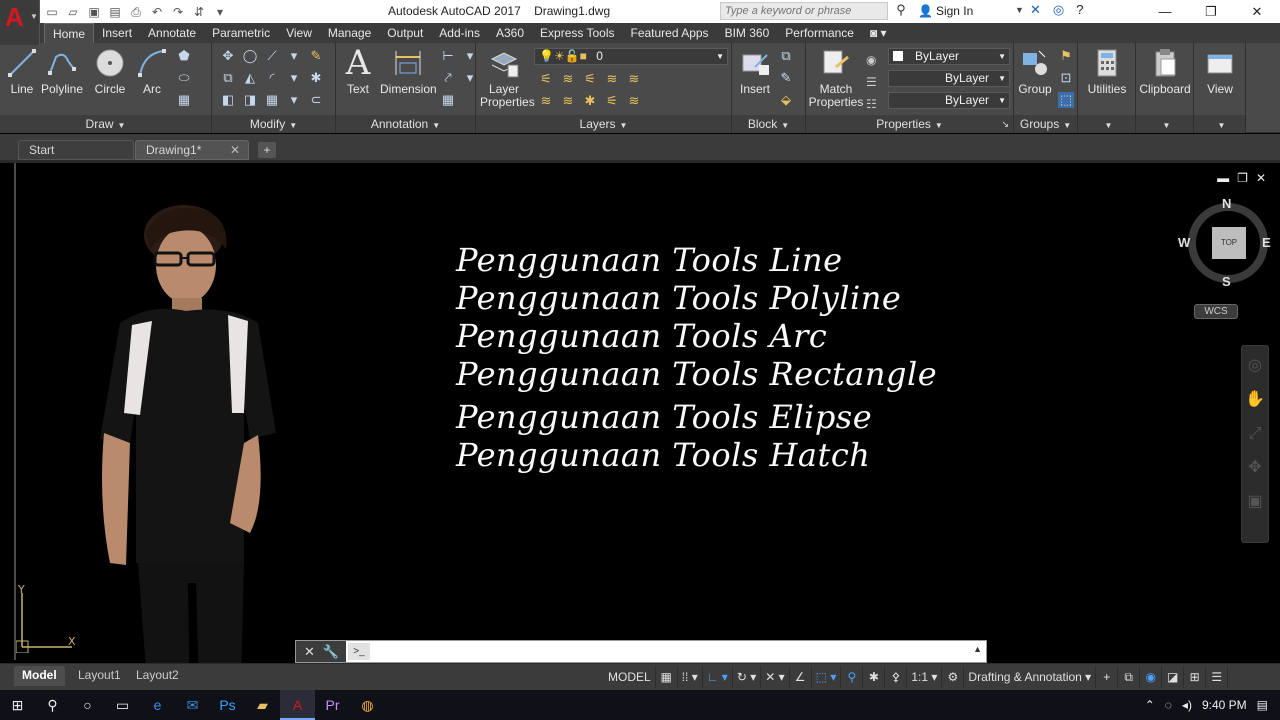 This screenshot has width=1280, height=720. What do you see at coordinates (405, 124) in the screenshot?
I see `panel-title-annotation: Annotation ▼` at bounding box center [405, 124].